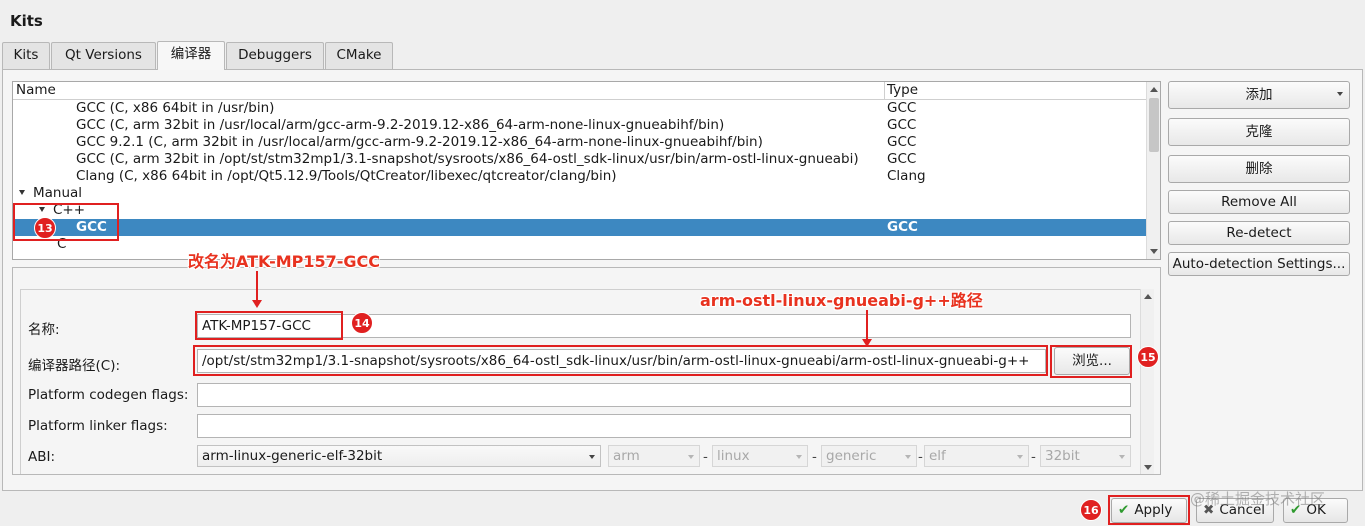 Image resolution: width=1365 pixels, height=526 pixels. Describe the element at coordinates (44, 330) in the screenshot. I see `name-label: 名称:` at that location.